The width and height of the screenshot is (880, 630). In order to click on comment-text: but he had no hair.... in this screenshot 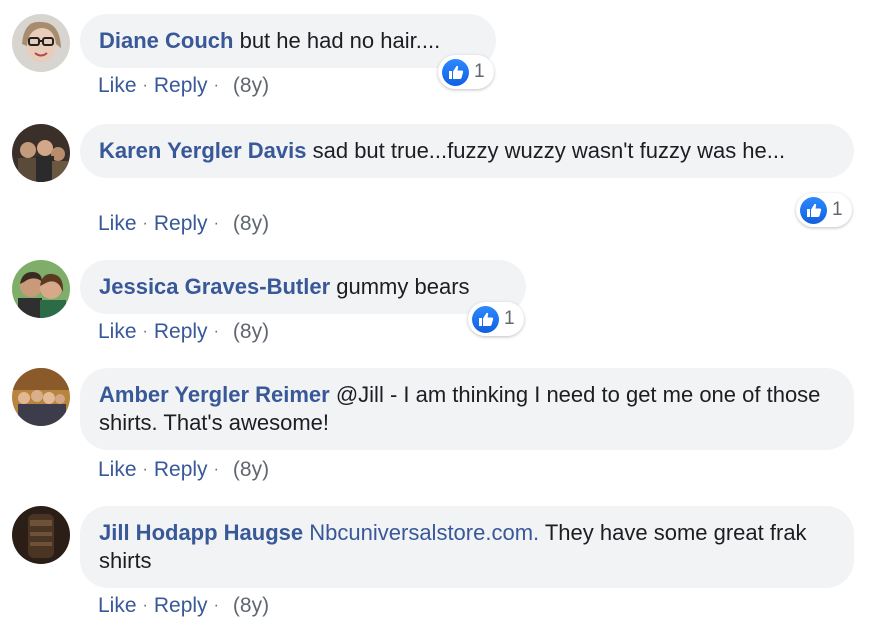, I will do `click(337, 40)`.